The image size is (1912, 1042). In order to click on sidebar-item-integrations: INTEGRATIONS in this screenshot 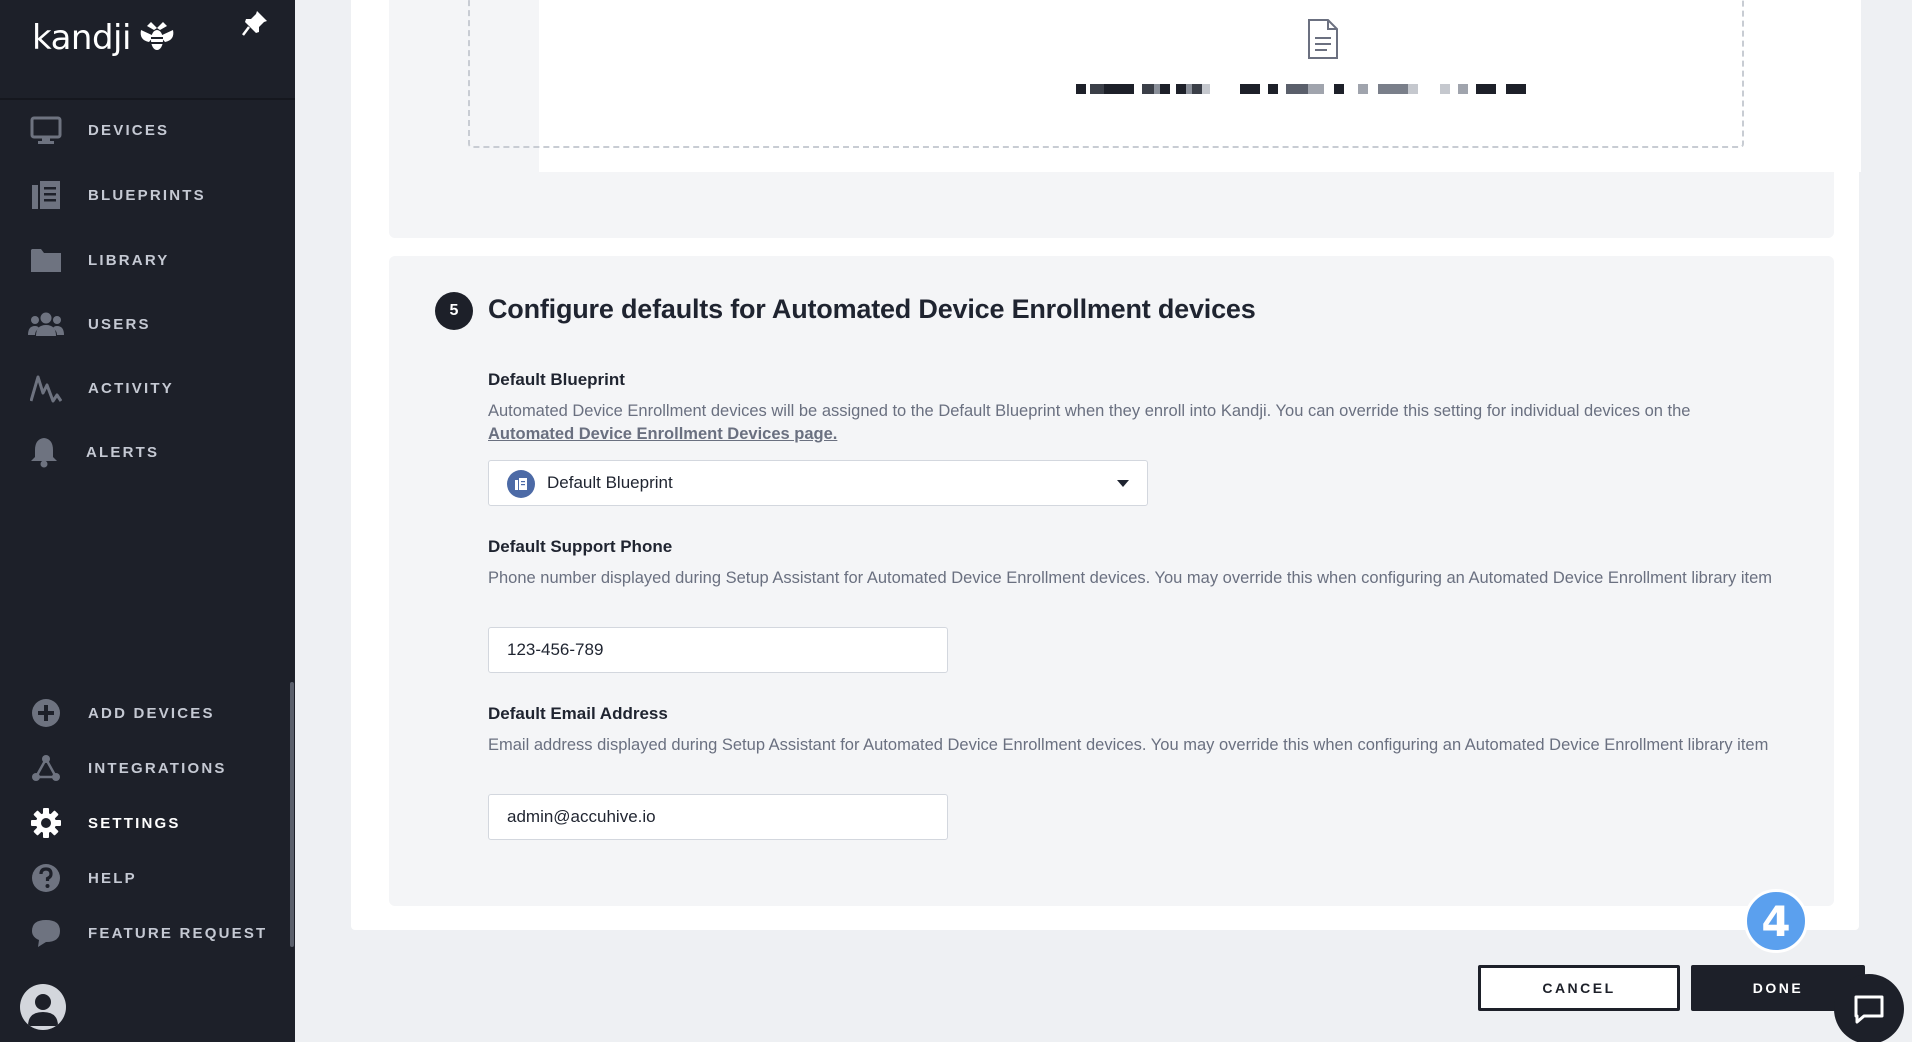, I will do `click(140, 768)`.